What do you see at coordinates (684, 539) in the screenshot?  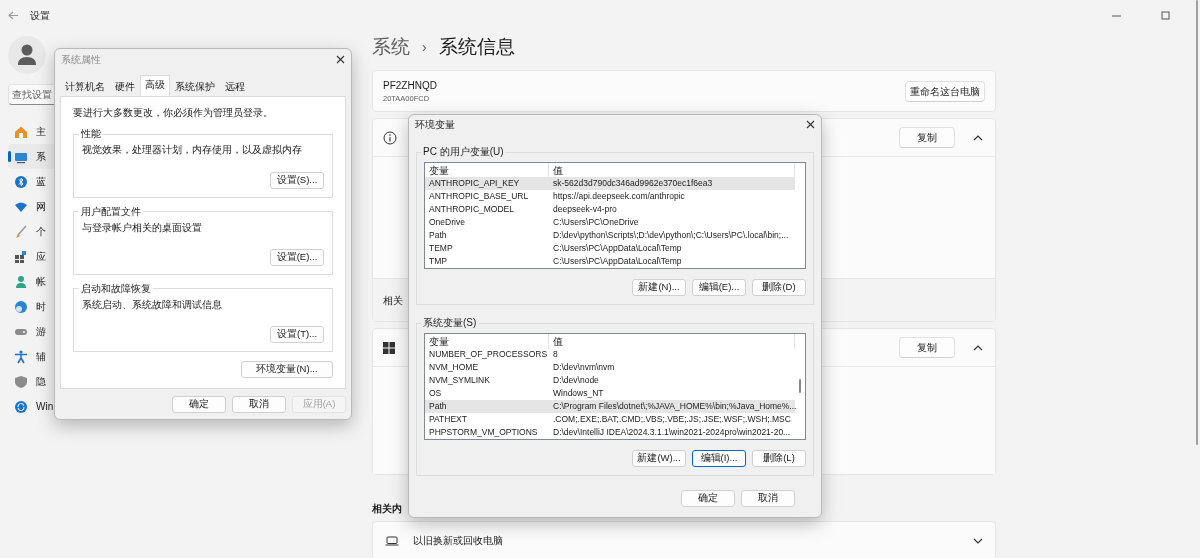 I see `related-card: 以旧换新或回收电脑` at bounding box center [684, 539].